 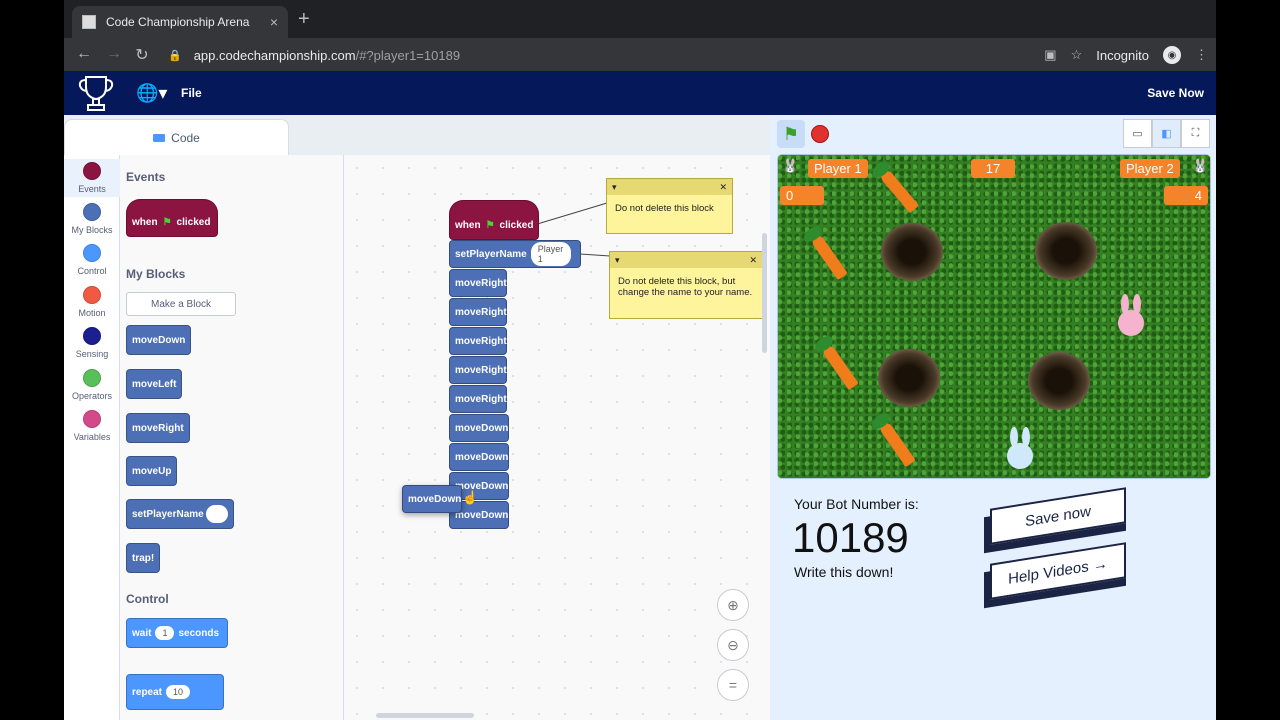 What do you see at coordinates (92, 426) in the screenshot?
I see `category-variables: Variables` at bounding box center [92, 426].